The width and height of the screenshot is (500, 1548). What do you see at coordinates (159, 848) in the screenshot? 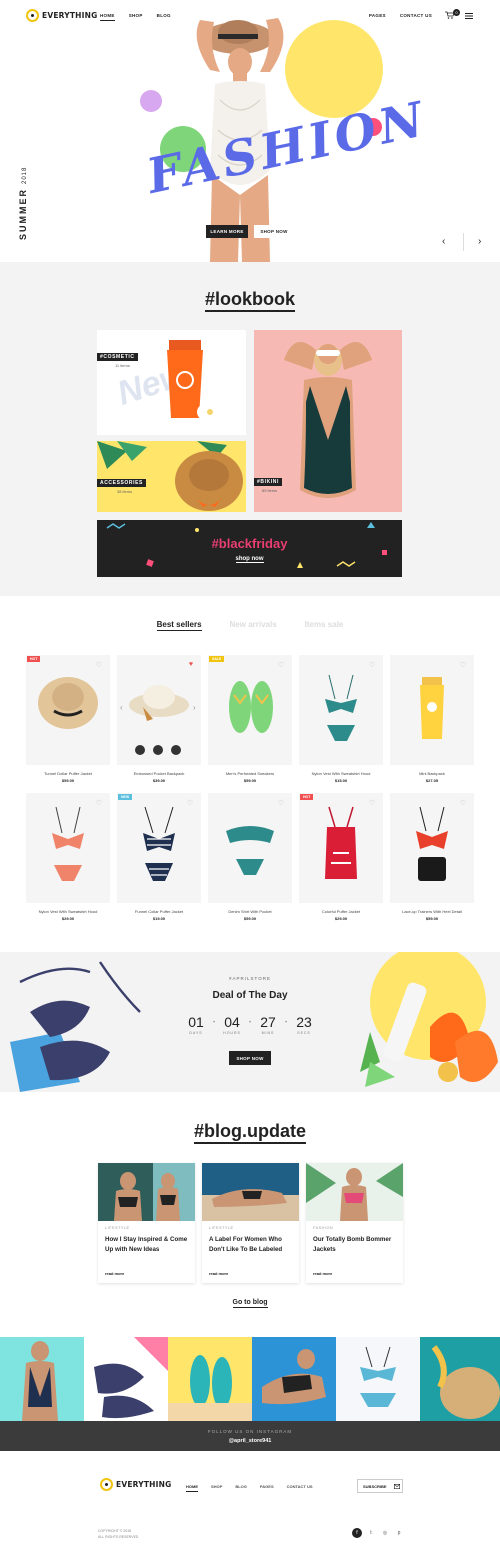
I see `product-card: NEW ♡` at bounding box center [159, 848].